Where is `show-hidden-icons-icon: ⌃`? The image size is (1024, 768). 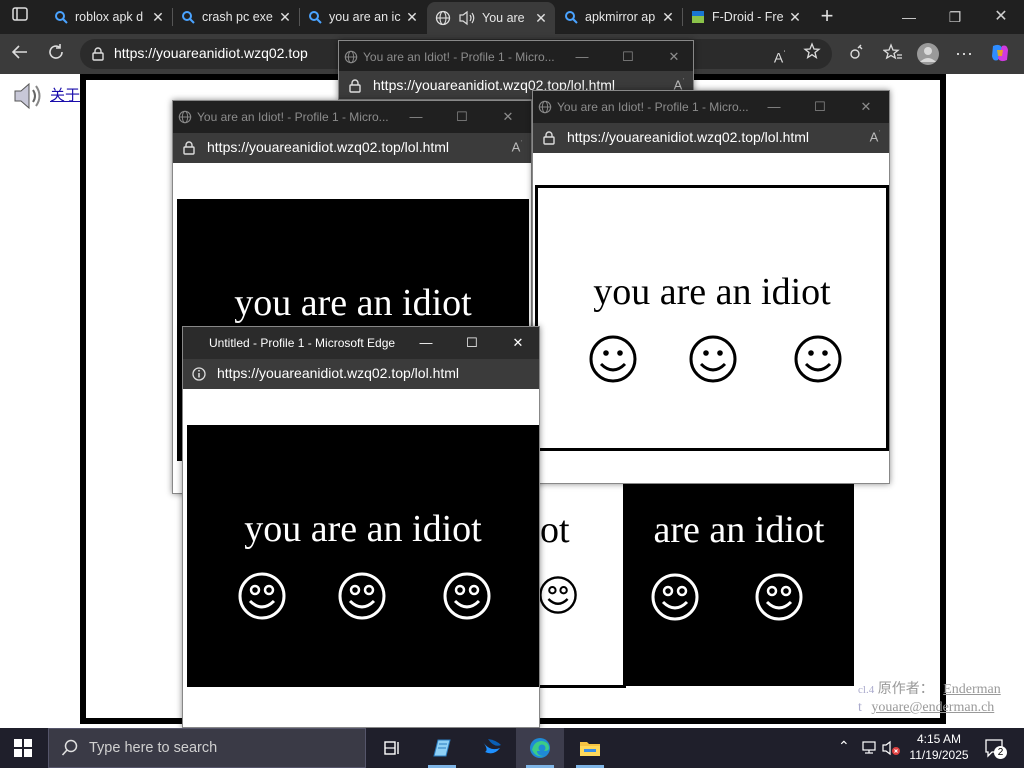 show-hidden-icons-icon: ⌃ is located at coordinates (844, 746).